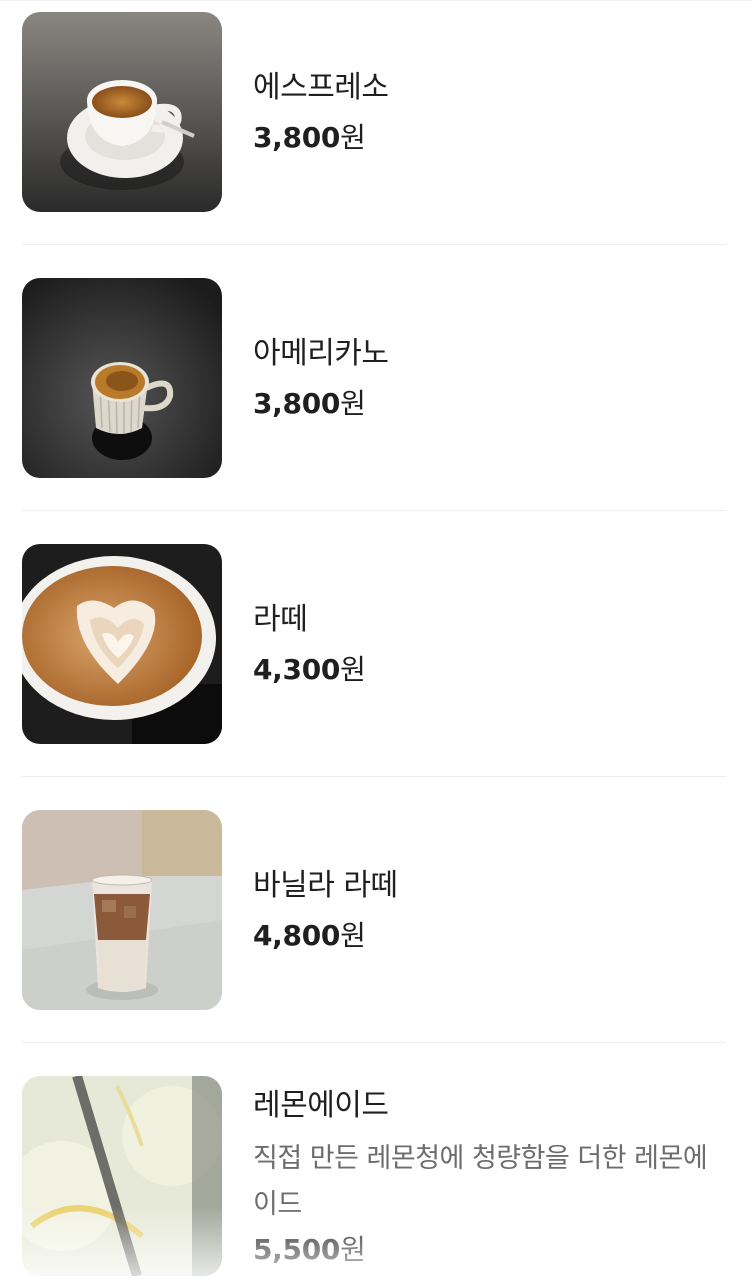 The image size is (752, 1286). What do you see at coordinates (488, 911) in the screenshot?
I see `vanilla-latte-info: 바닐라 라떼 4,800원` at bounding box center [488, 911].